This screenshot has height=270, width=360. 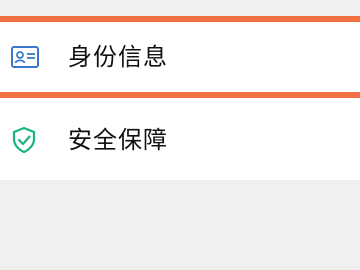 What do you see at coordinates (118, 57) in the screenshot?
I see `menu-item-label: 身份信息` at bounding box center [118, 57].